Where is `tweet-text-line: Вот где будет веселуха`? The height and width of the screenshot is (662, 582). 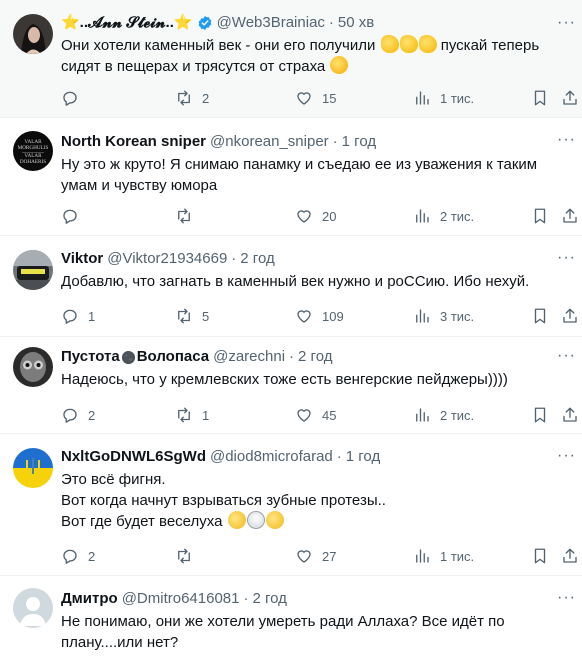 tweet-text-line: Вот где будет веселуха is located at coordinates (142, 521).